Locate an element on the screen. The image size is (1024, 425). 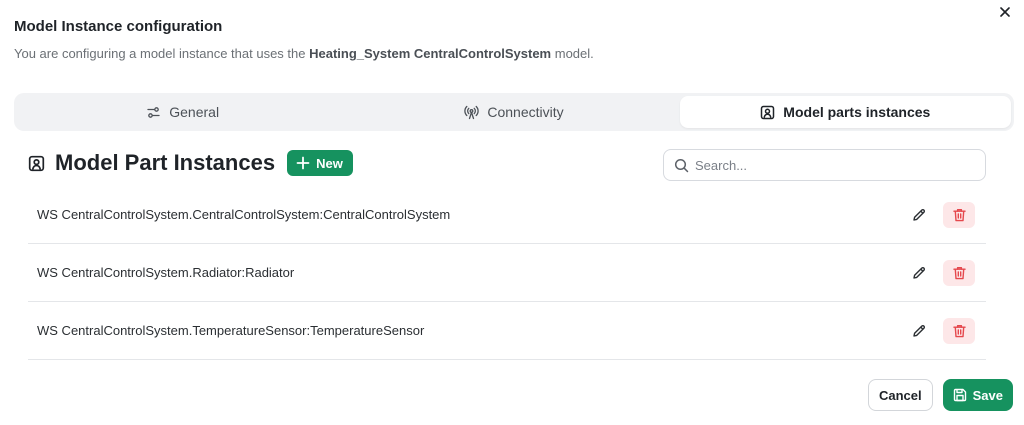
plus-icon is located at coordinates (303, 163).